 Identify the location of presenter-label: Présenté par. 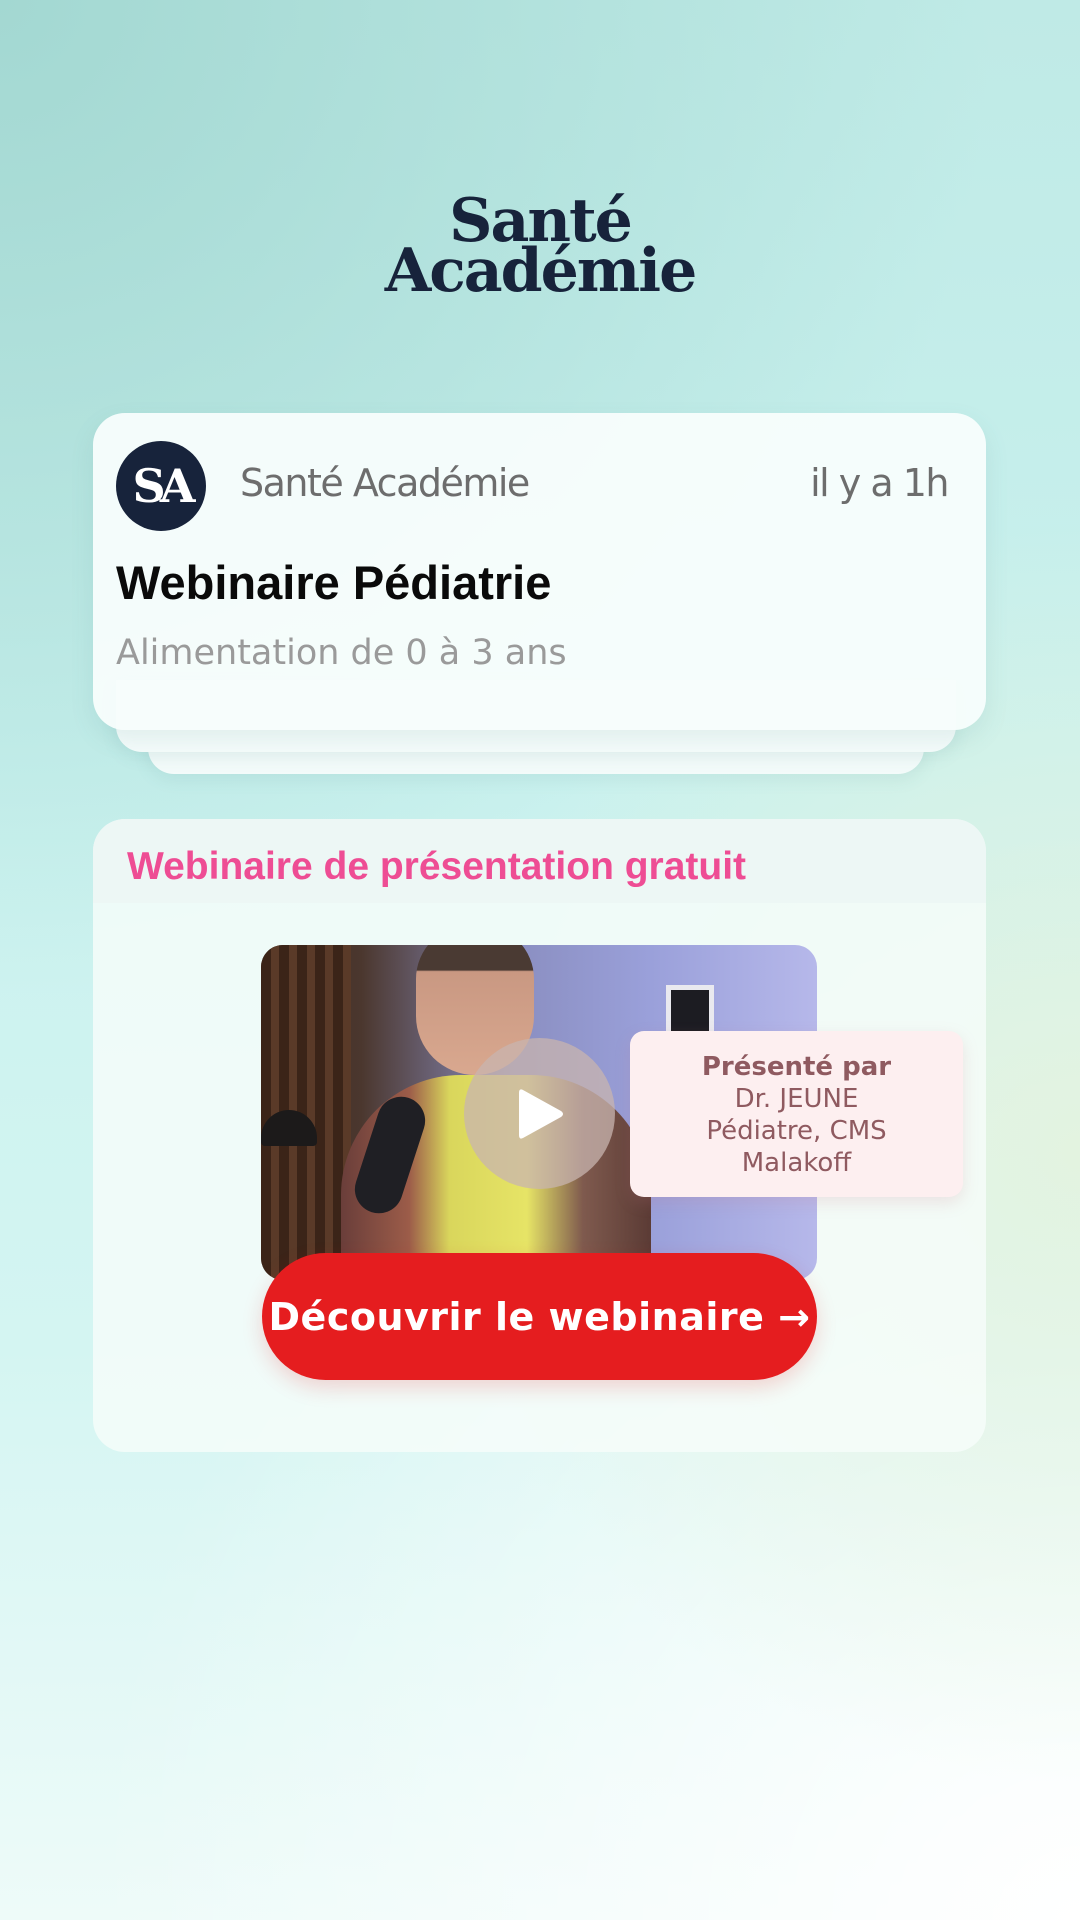
(796, 1067).